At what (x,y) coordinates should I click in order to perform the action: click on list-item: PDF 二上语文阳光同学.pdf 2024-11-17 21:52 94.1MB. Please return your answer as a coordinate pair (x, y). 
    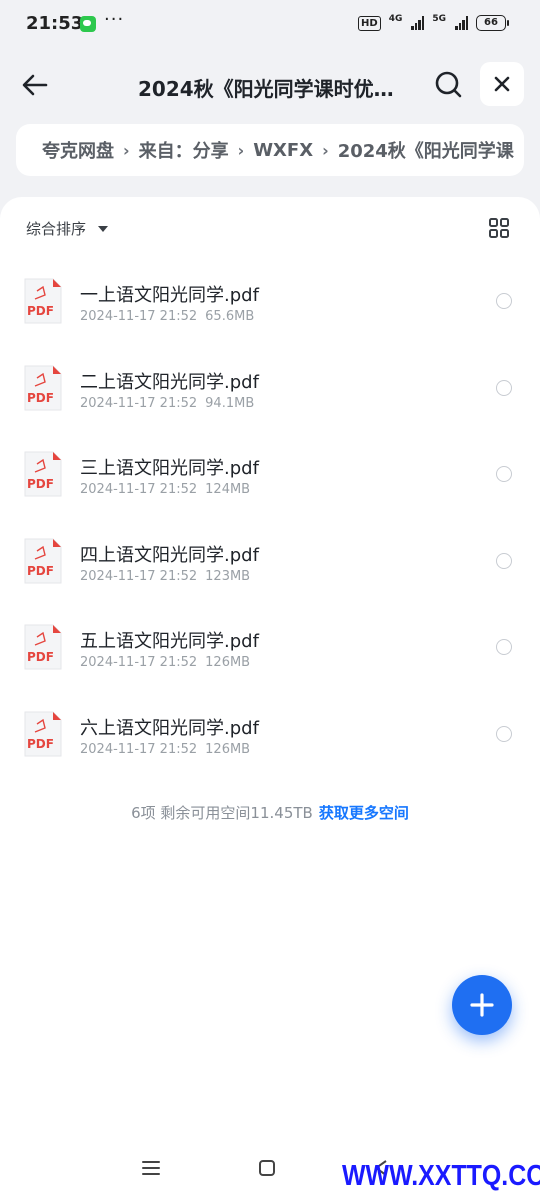
    Looking at the image, I should click on (270, 385).